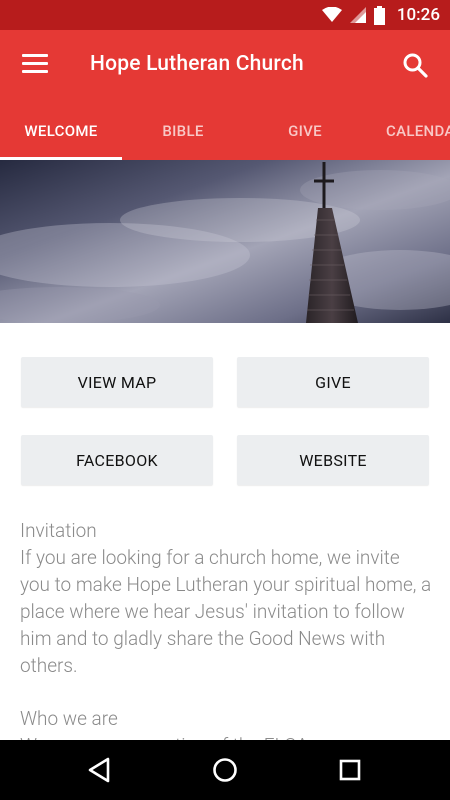 Image resolution: width=450 pixels, height=800 pixels. What do you see at coordinates (61, 131) in the screenshot?
I see `tab-welcome: WELCOME` at bounding box center [61, 131].